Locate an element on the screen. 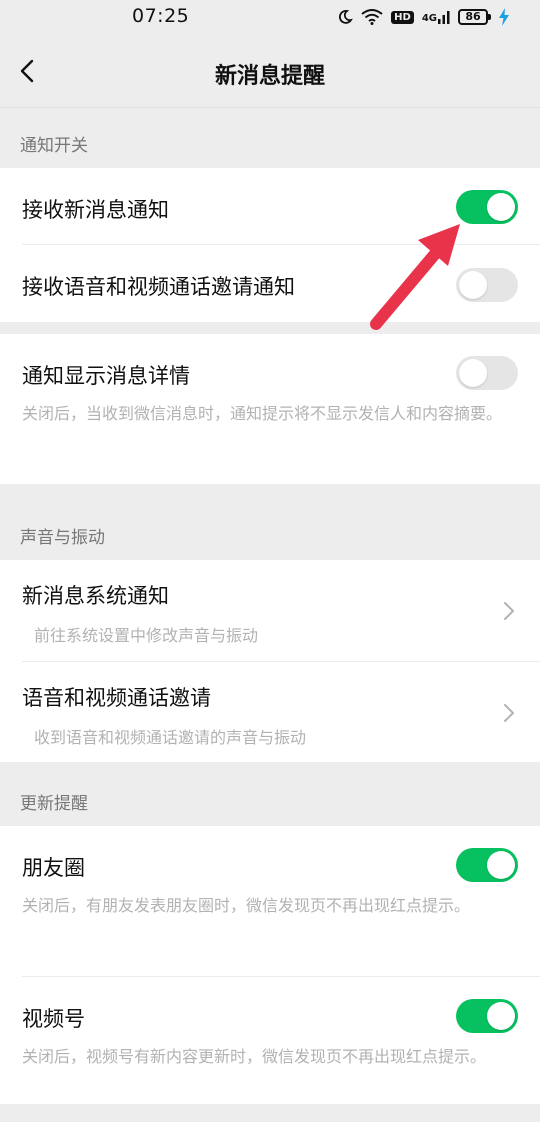 Image resolution: width=540 pixels, height=1122 pixels. call-invite-description: 收到语音和视频通话邀请的声音与振动 is located at coordinates (170, 737).